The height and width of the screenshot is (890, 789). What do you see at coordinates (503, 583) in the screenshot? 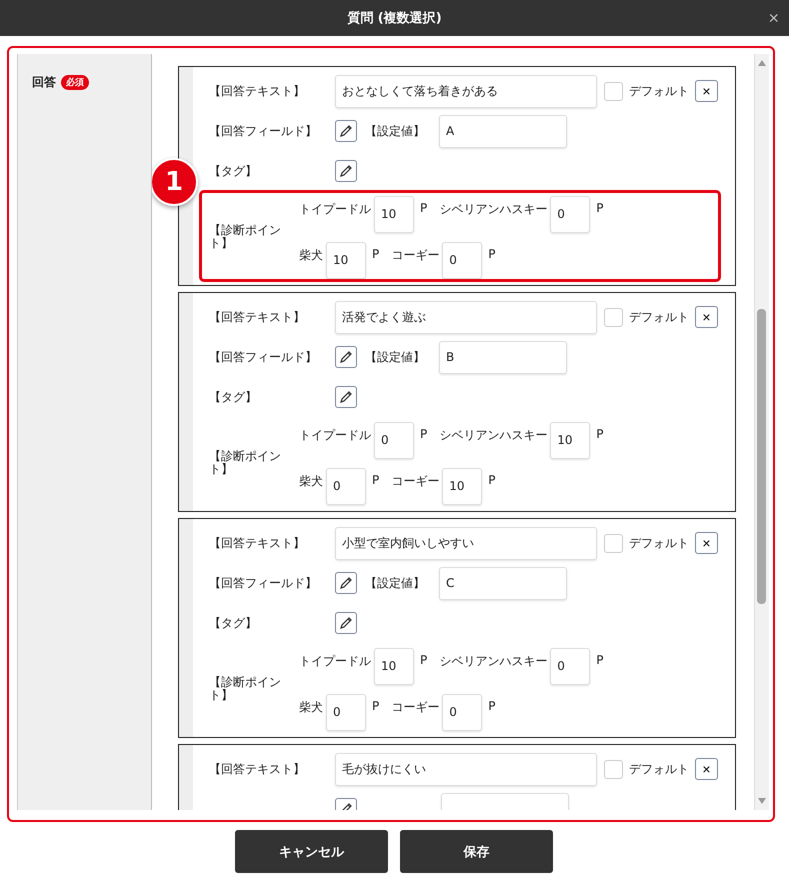
I see `setting-value-field: C` at bounding box center [503, 583].